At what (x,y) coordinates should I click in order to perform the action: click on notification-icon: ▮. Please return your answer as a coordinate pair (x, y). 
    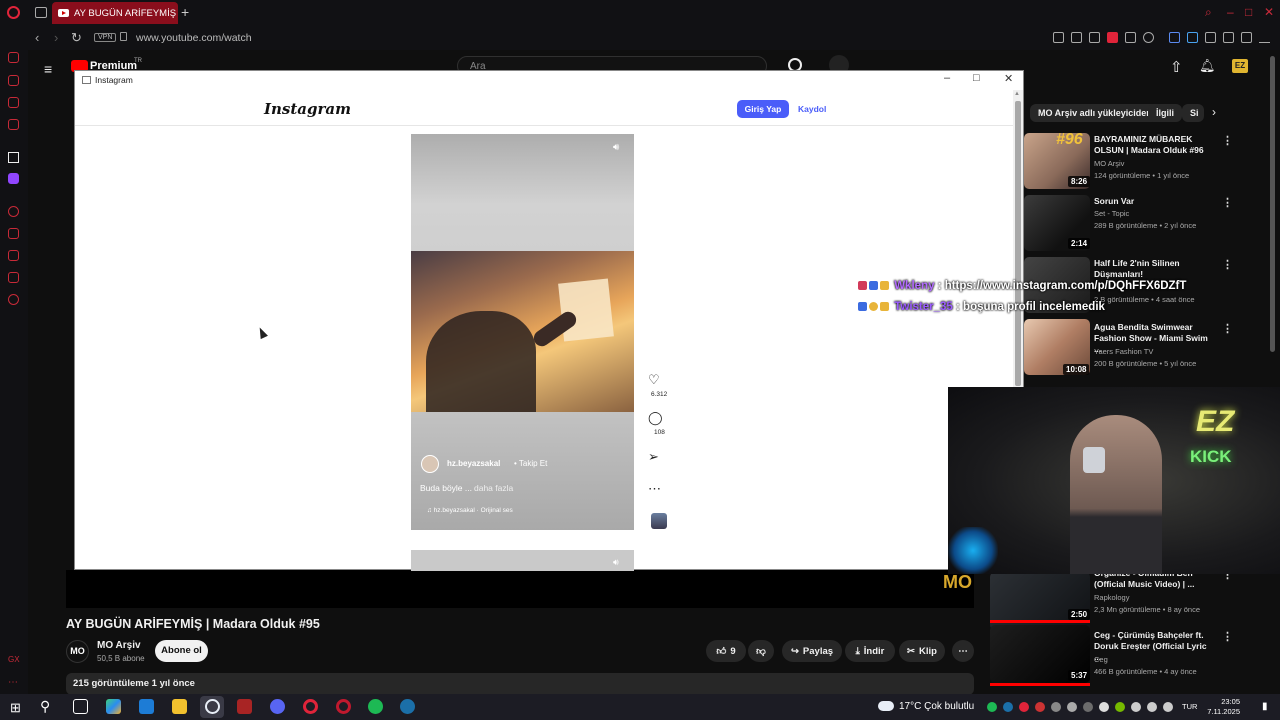
    Looking at the image, I should click on (1265, 706).